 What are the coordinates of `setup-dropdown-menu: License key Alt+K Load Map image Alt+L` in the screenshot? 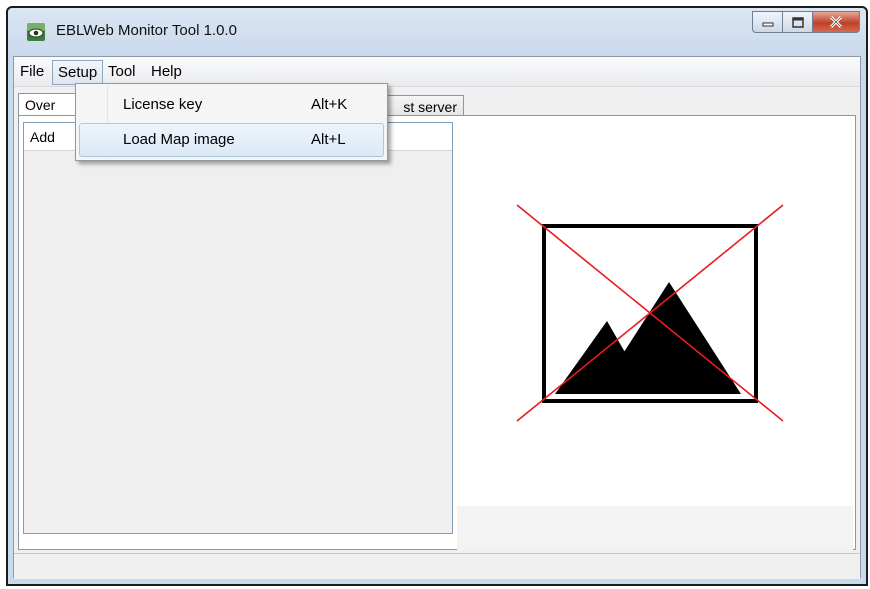 It's located at (231, 122).